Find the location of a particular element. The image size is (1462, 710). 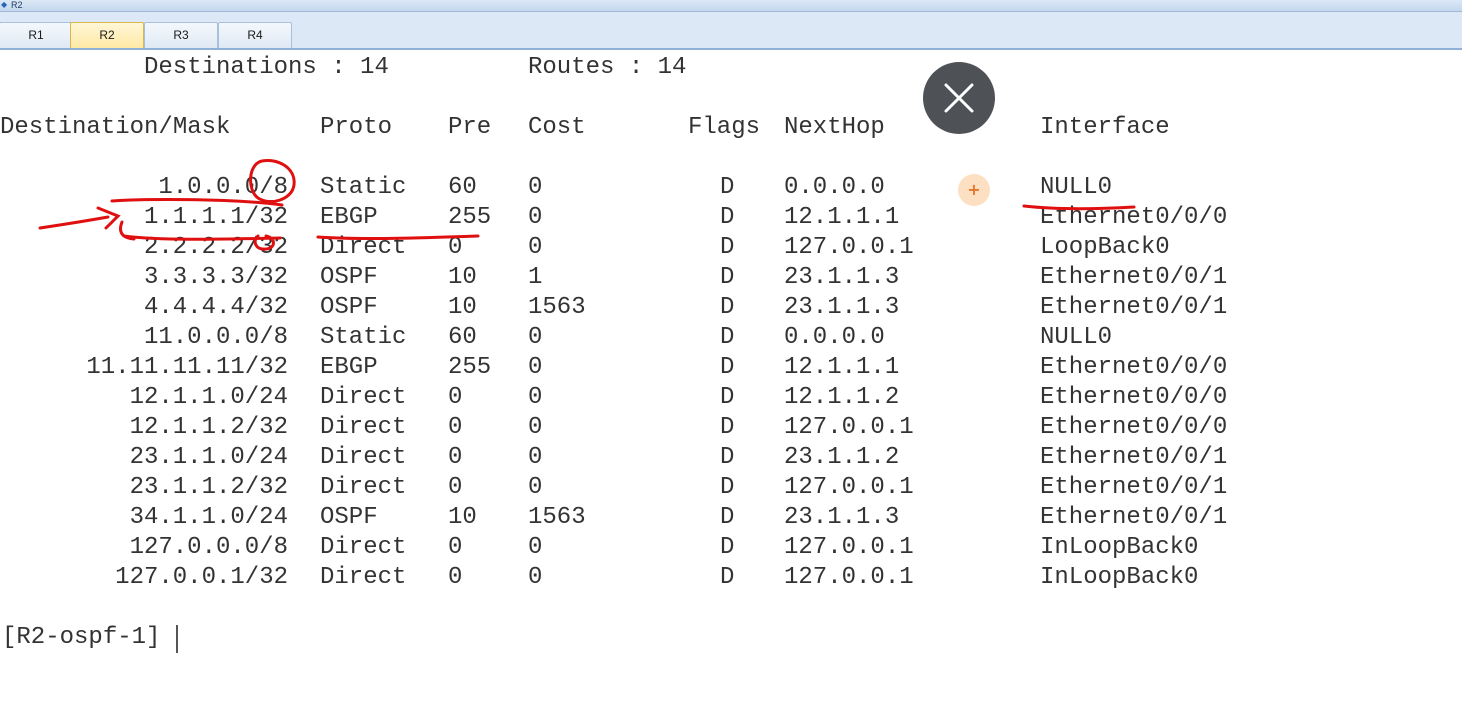

close-icon is located at coordinates (959, 98).